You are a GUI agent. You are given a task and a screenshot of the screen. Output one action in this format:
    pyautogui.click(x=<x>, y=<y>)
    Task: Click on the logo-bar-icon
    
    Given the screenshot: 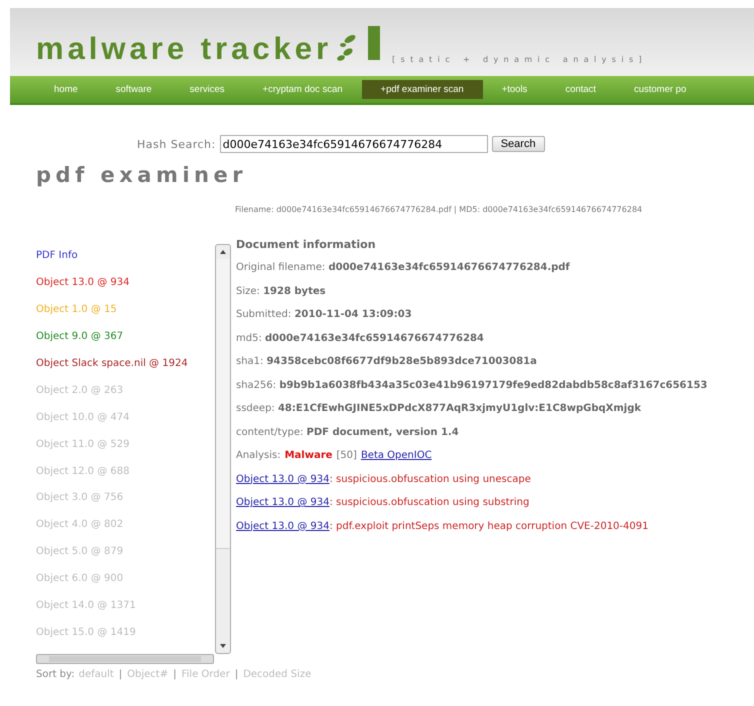 What is the action you would take?
    pyautogui.click(x=374, y=43)
    